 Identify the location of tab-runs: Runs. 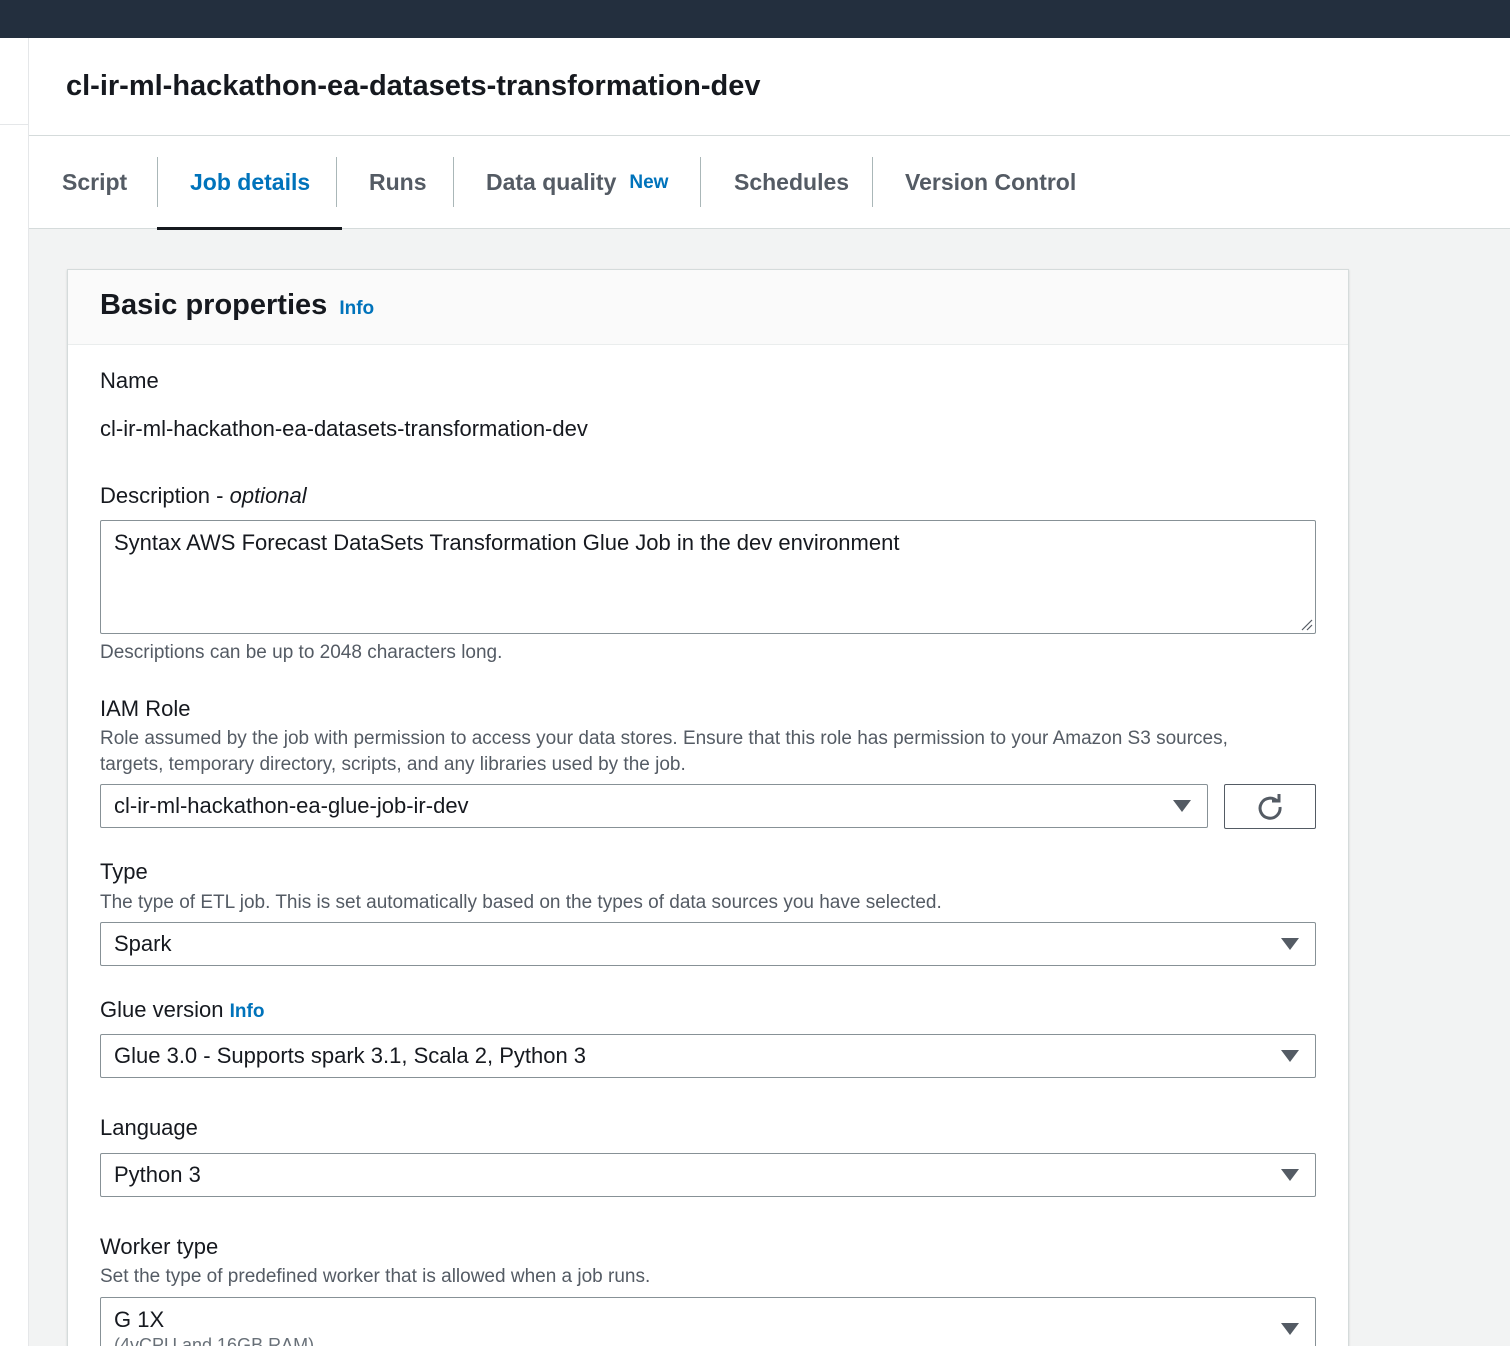
(398, 182).